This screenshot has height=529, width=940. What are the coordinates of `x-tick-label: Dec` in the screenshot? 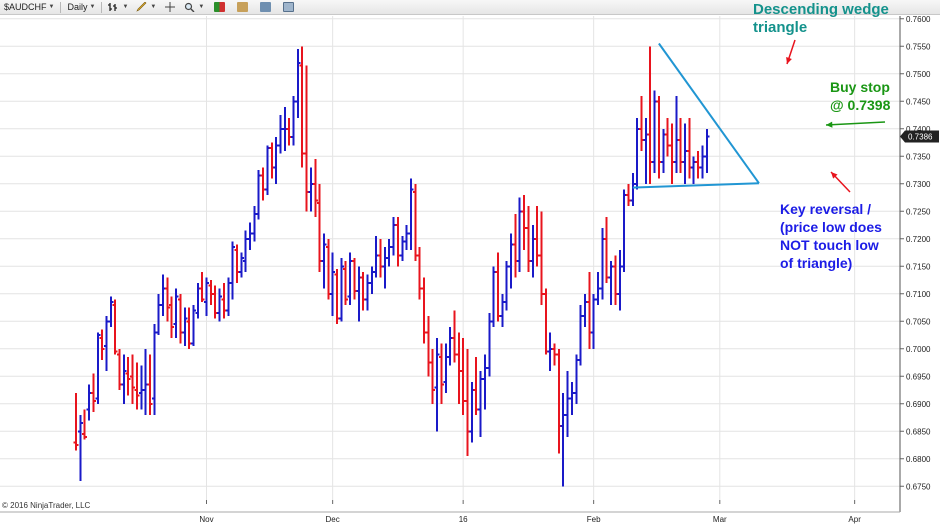 It's located at (333, 519).